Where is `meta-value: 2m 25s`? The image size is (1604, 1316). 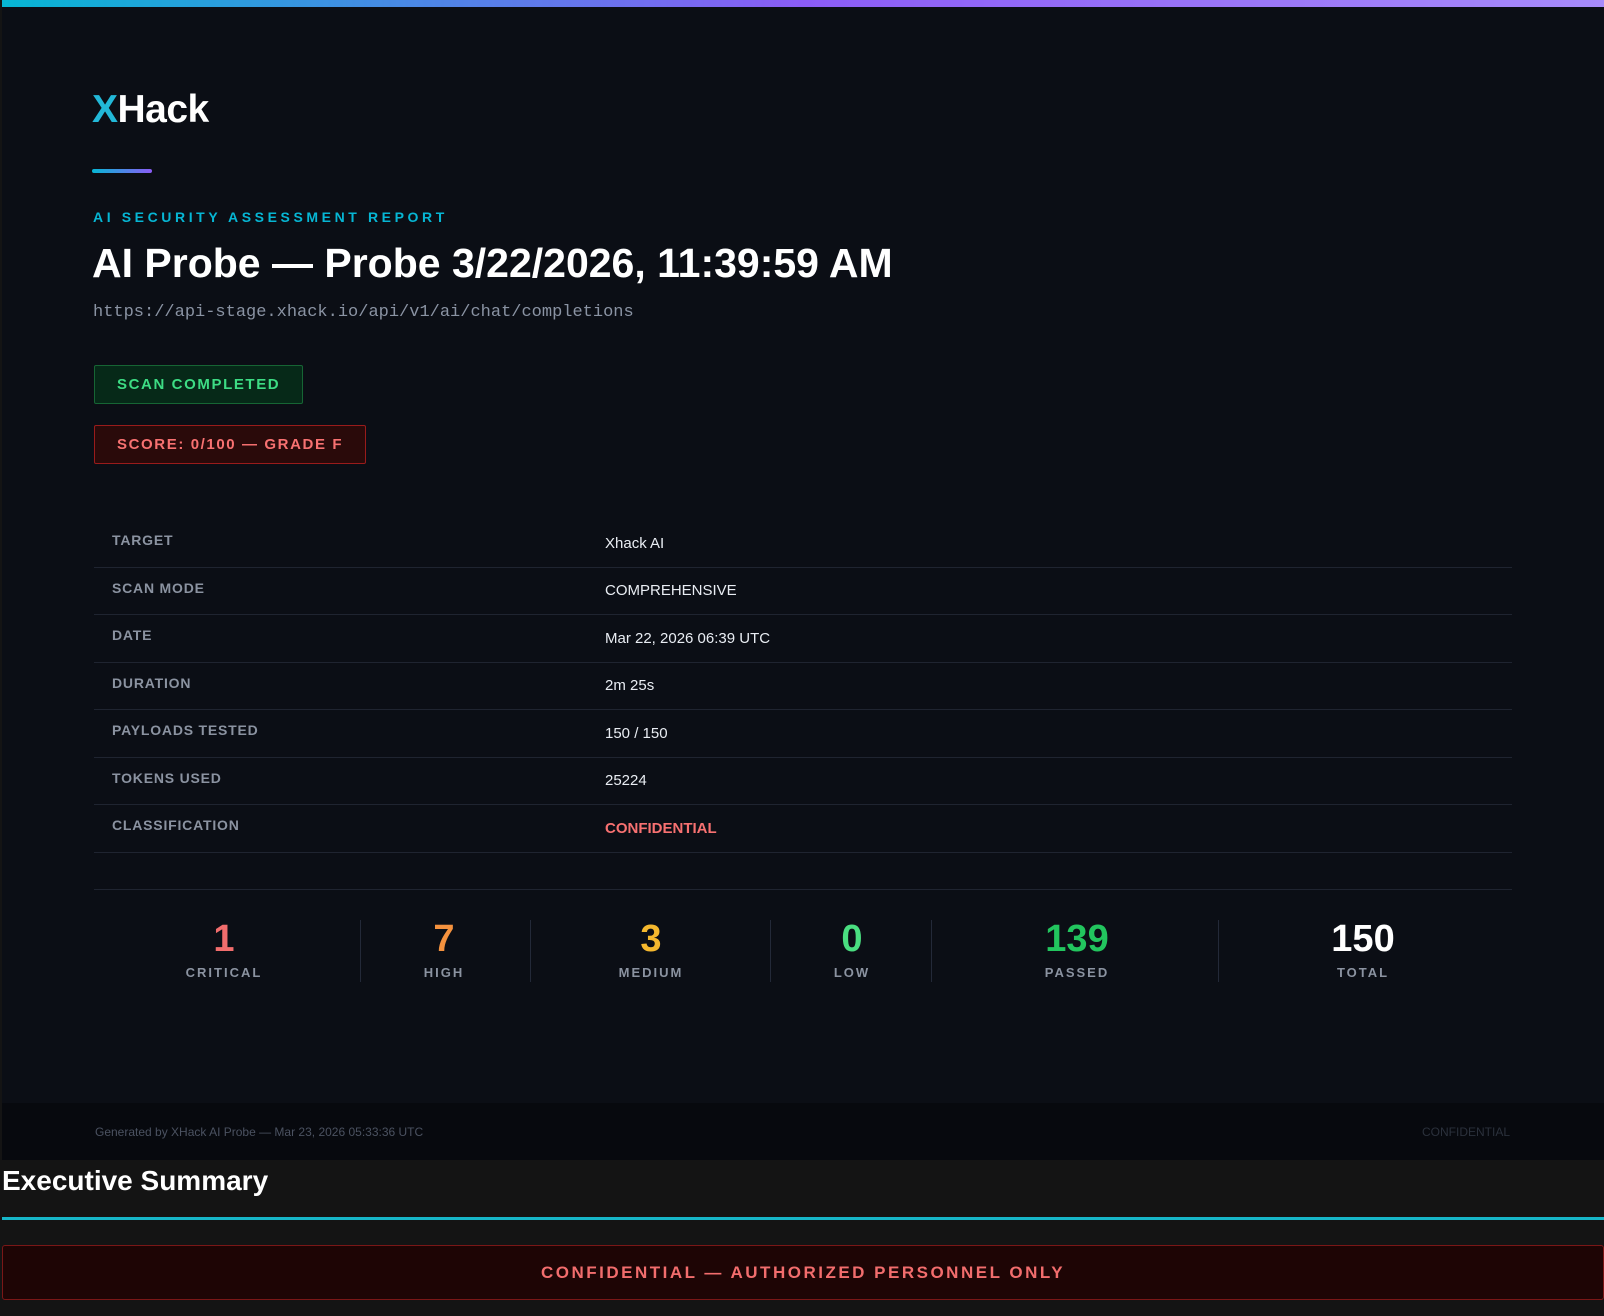 meta-value: 2m 25s is located at coordinates (630, 686).